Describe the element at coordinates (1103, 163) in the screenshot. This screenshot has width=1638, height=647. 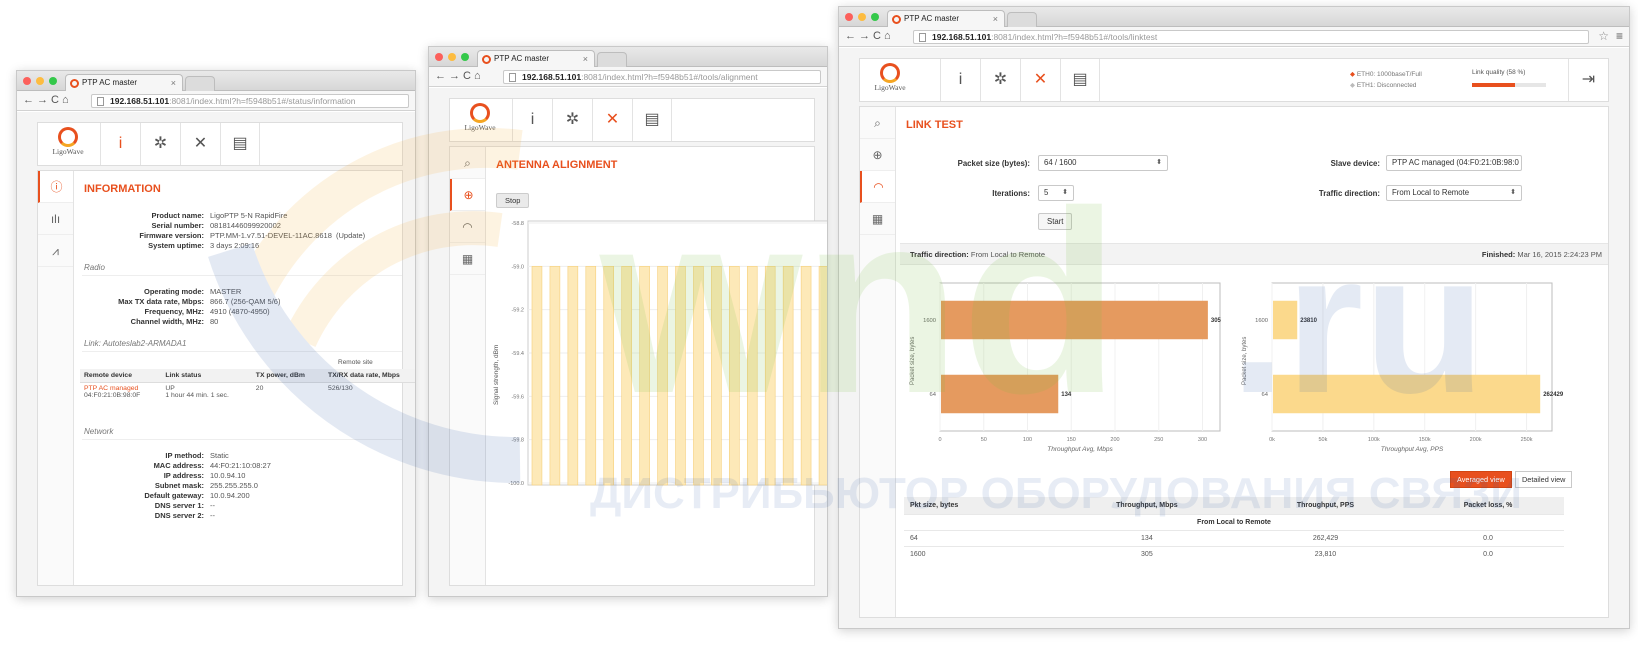
I see `packet-size-select: 64 / 1600 ⬍` at that location.